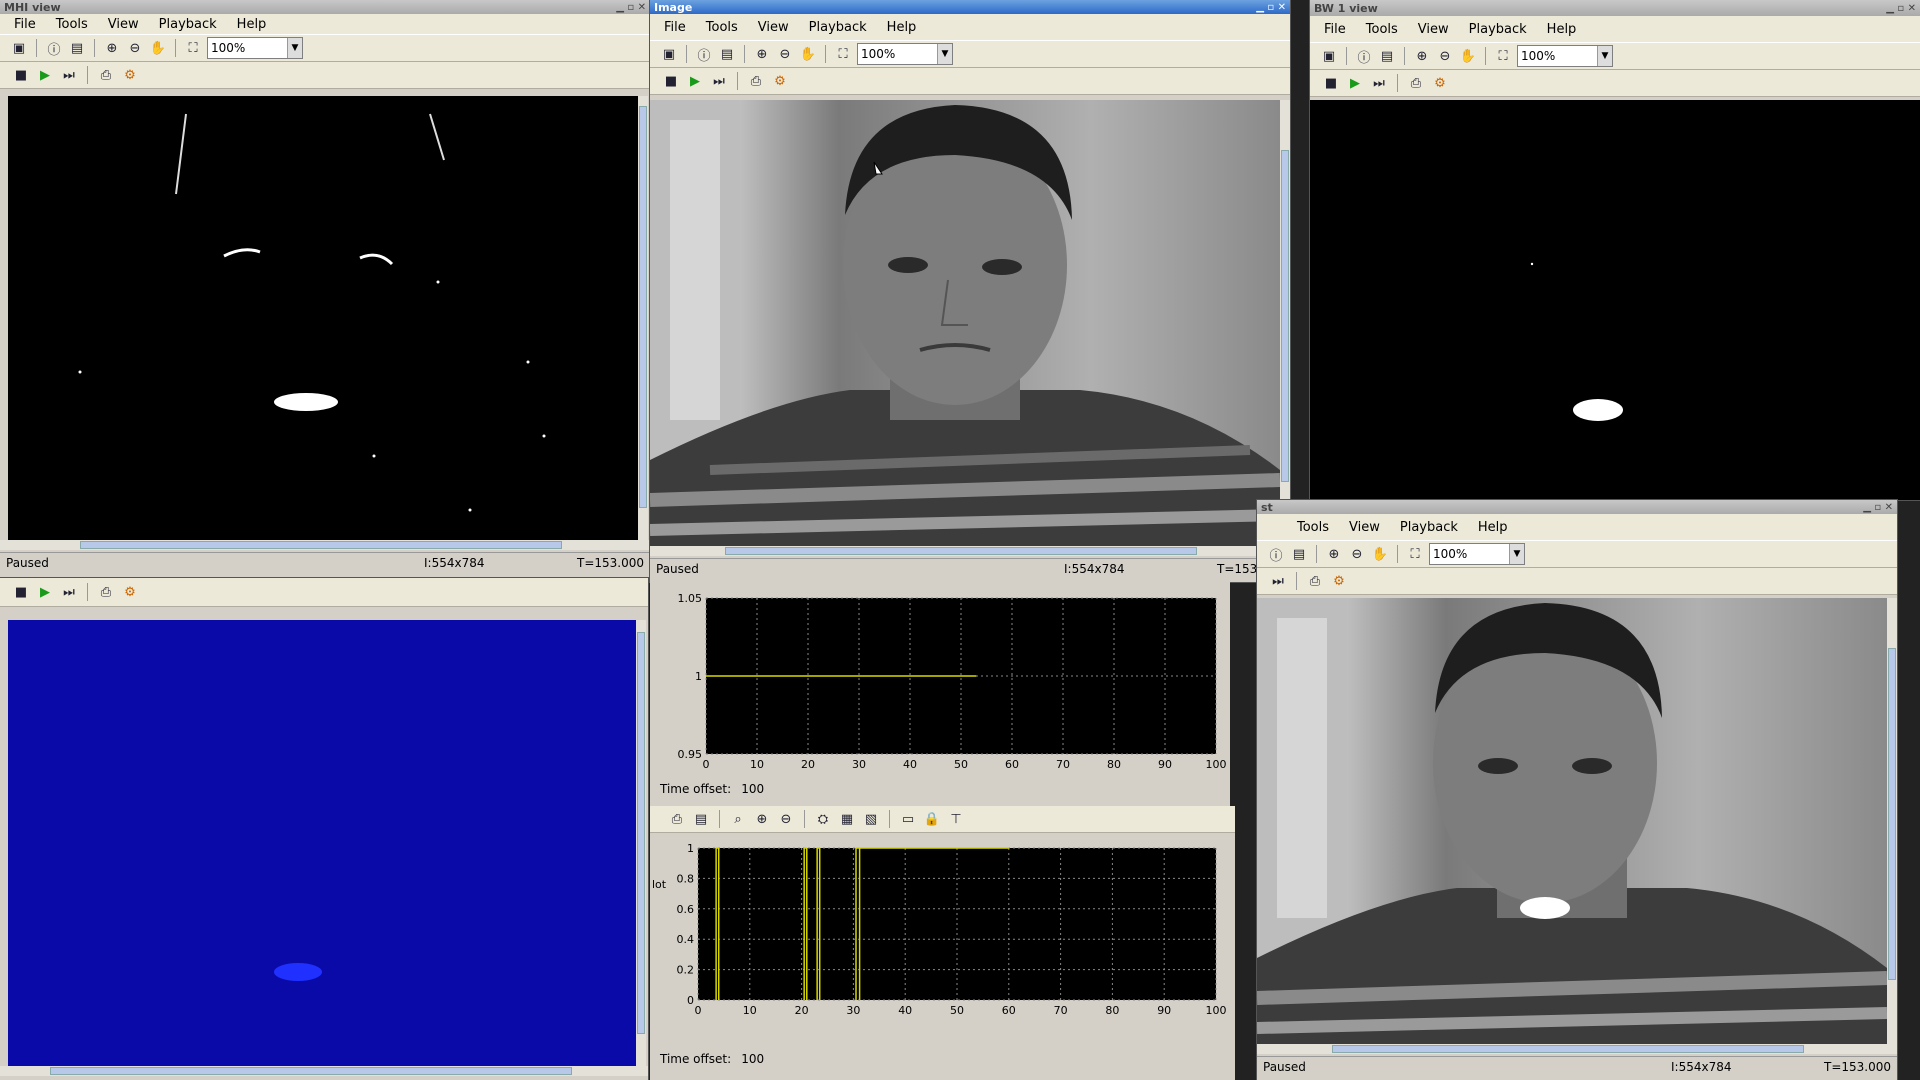  Describe the element at coordinates (1577, 507) in the screenshot. I see `st-titlebar: st ▁ ▫ ✕` at that location.